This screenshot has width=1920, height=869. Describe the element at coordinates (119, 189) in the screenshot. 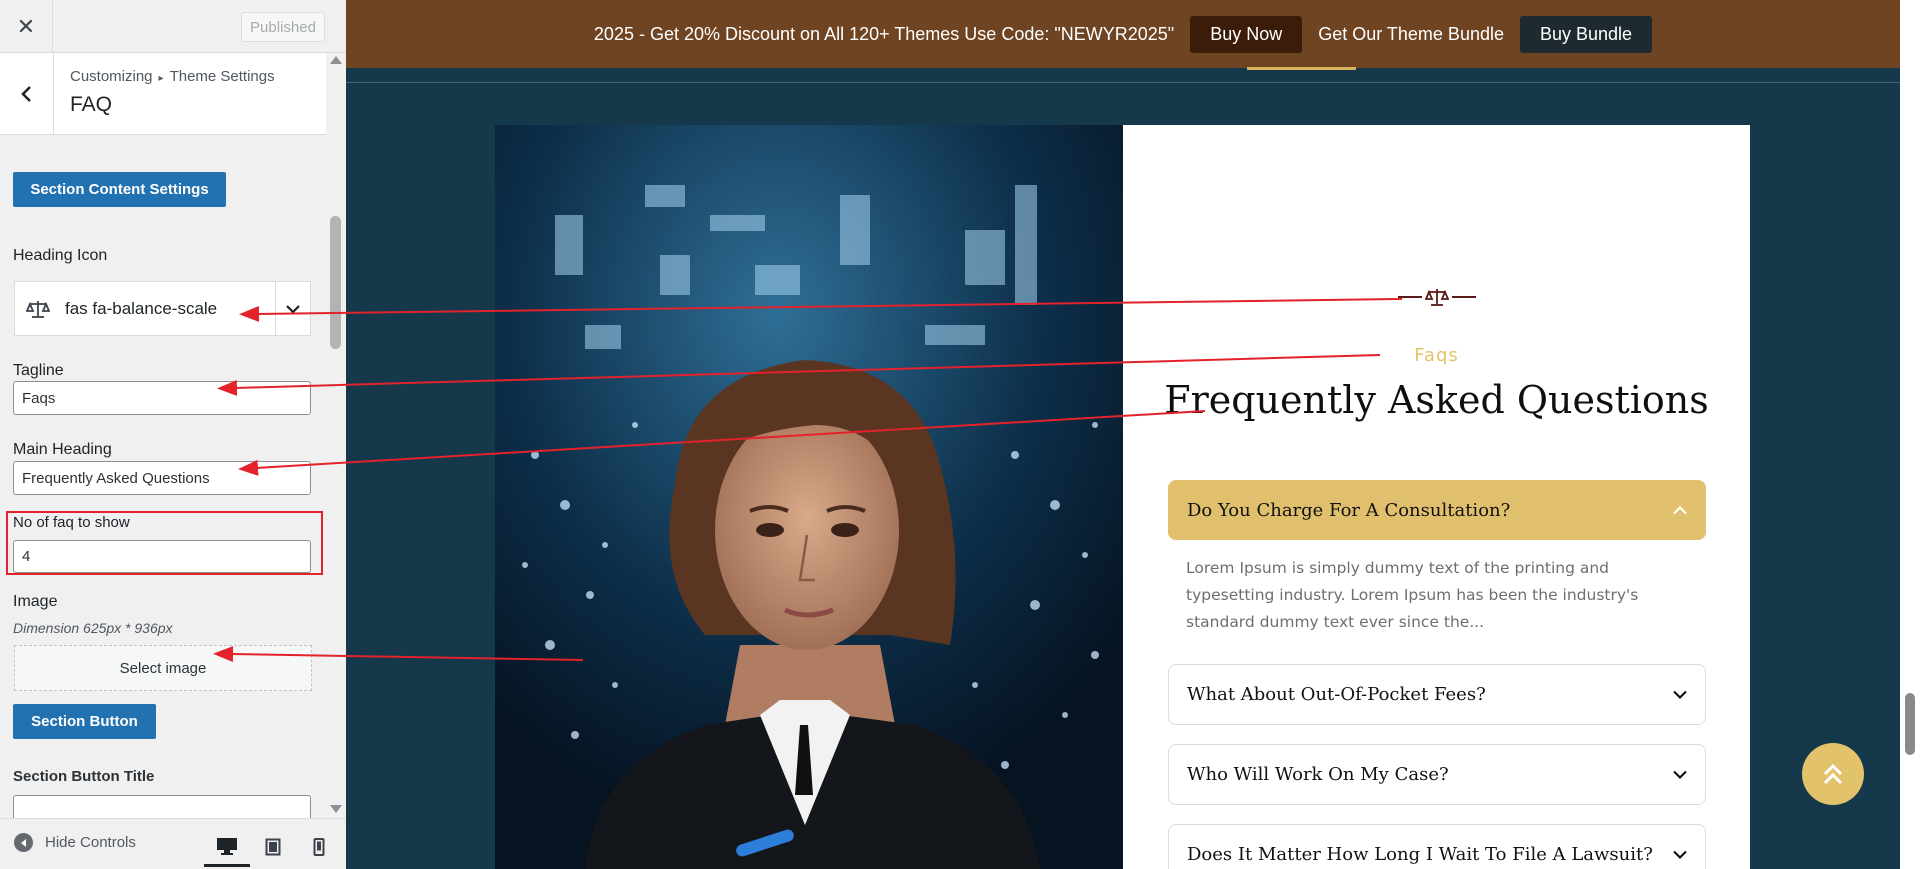

I see `section-content-settings-button: Section Content Settings` at that location.